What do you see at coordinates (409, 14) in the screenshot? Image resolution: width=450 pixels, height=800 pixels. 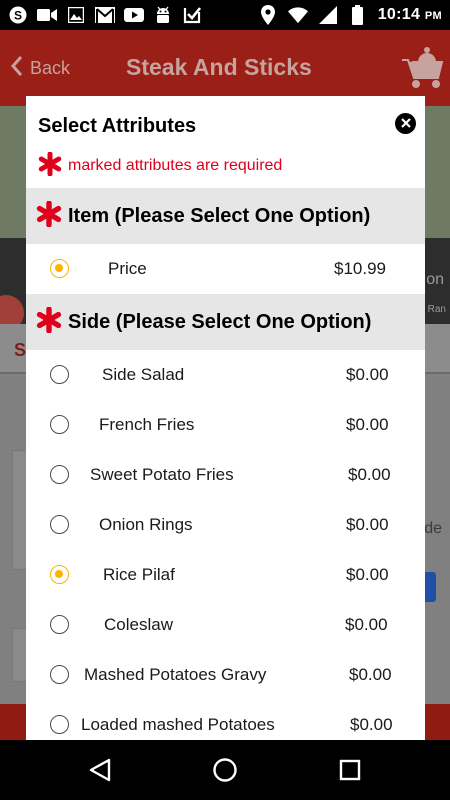 I see `clock: 10:14 PM` at bounding box center [409, 14].